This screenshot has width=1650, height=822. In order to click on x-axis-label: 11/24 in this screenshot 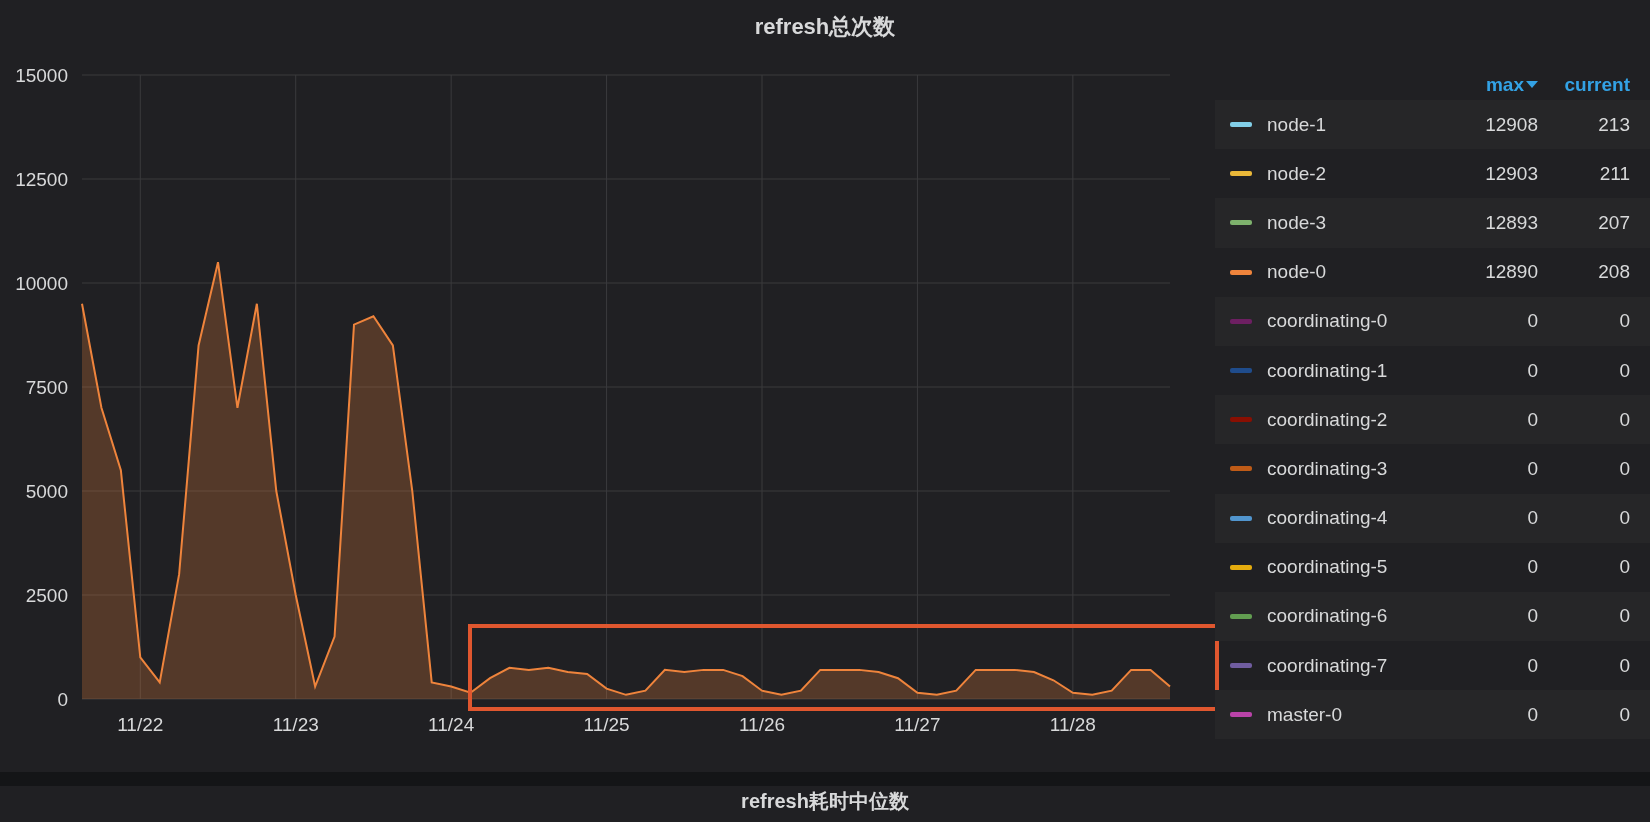, I will do `click(451, 724)`.